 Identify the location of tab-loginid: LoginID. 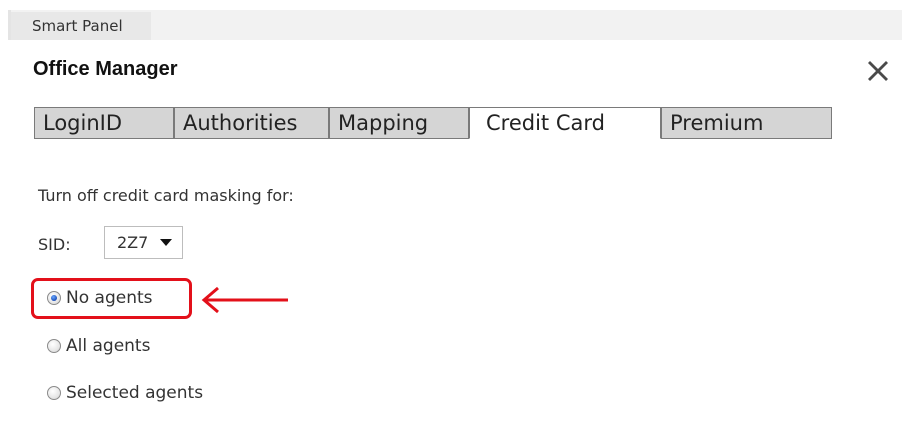
(104, 123).